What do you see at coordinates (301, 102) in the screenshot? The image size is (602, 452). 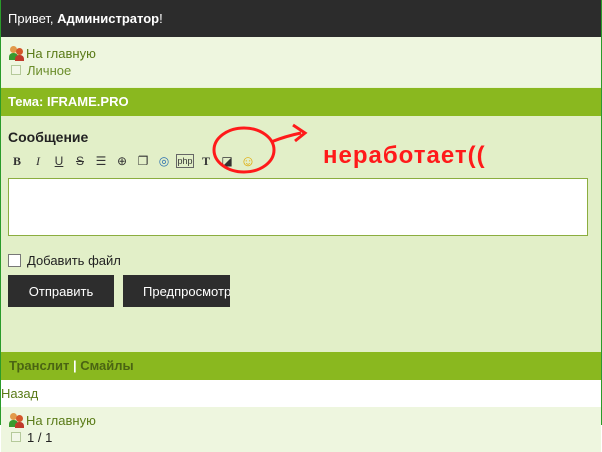 I see `topic-title: Тема: IFRAME.PRO` at bounding box center [301, 102].